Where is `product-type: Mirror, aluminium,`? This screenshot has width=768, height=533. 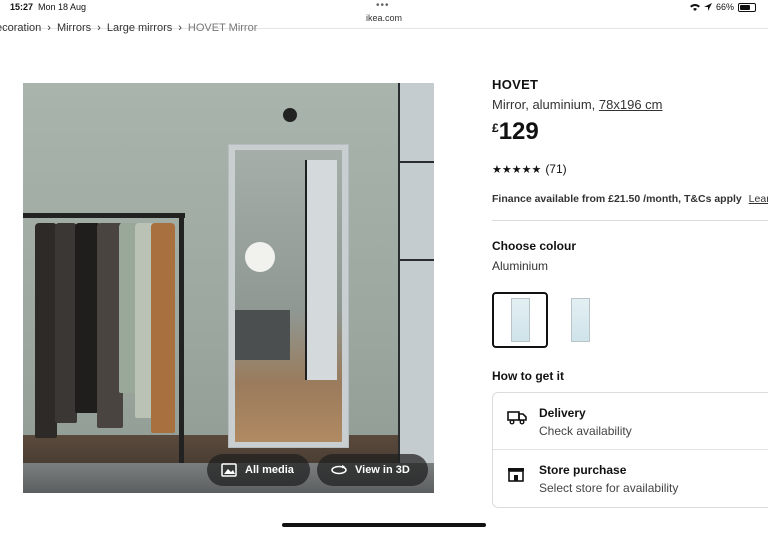 product-type: Mirror, aluminium, is located at coordinates (544, 104).